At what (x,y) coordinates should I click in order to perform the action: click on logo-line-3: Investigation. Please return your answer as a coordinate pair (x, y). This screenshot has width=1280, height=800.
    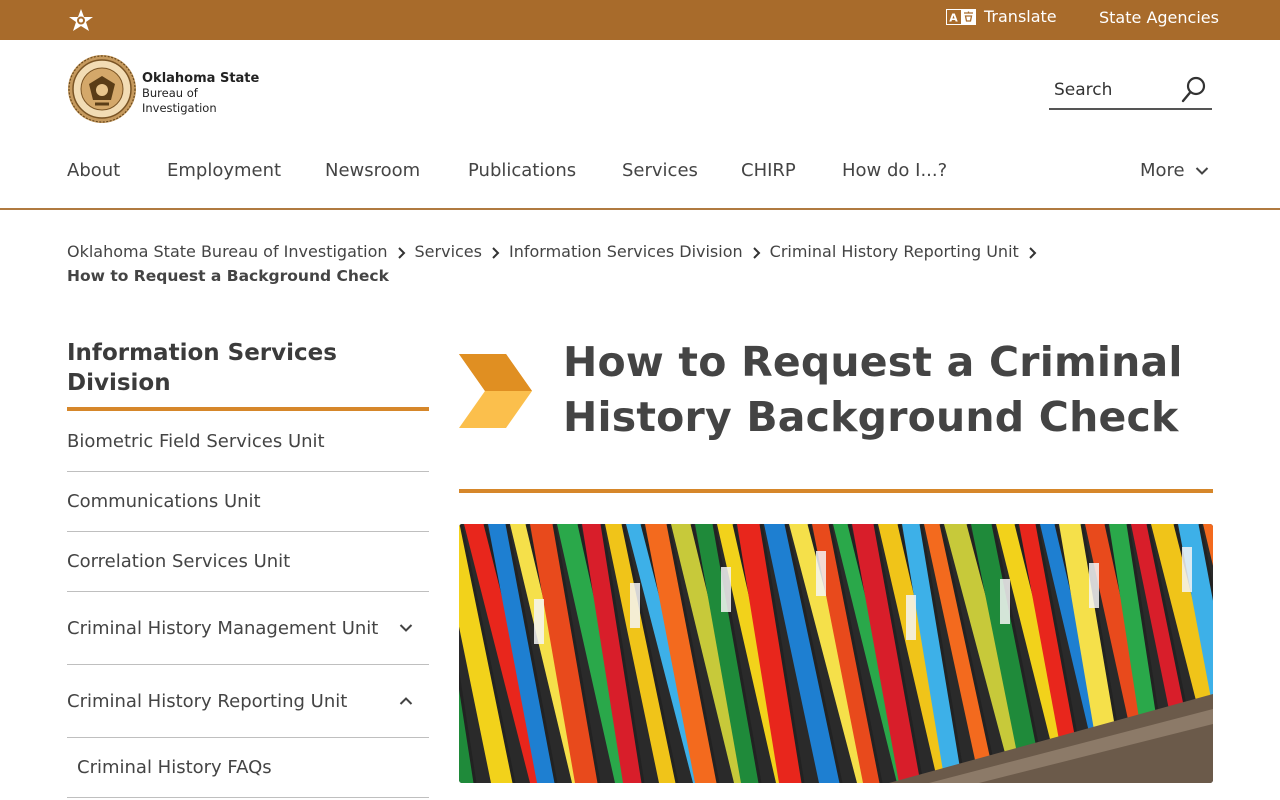
    Looking at the image, I should click on (179, 108).